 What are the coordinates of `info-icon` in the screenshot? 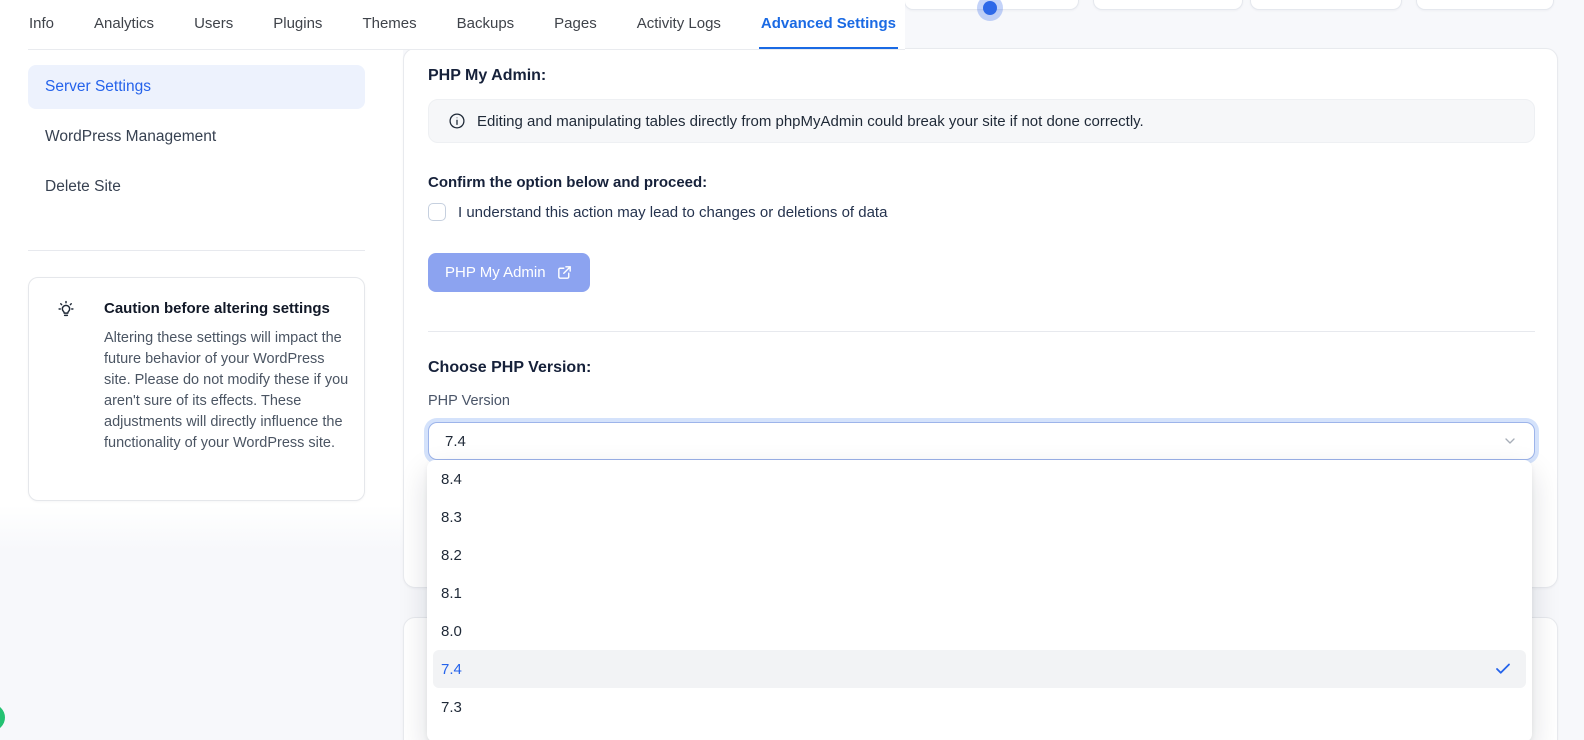 It's located at (457, 121).